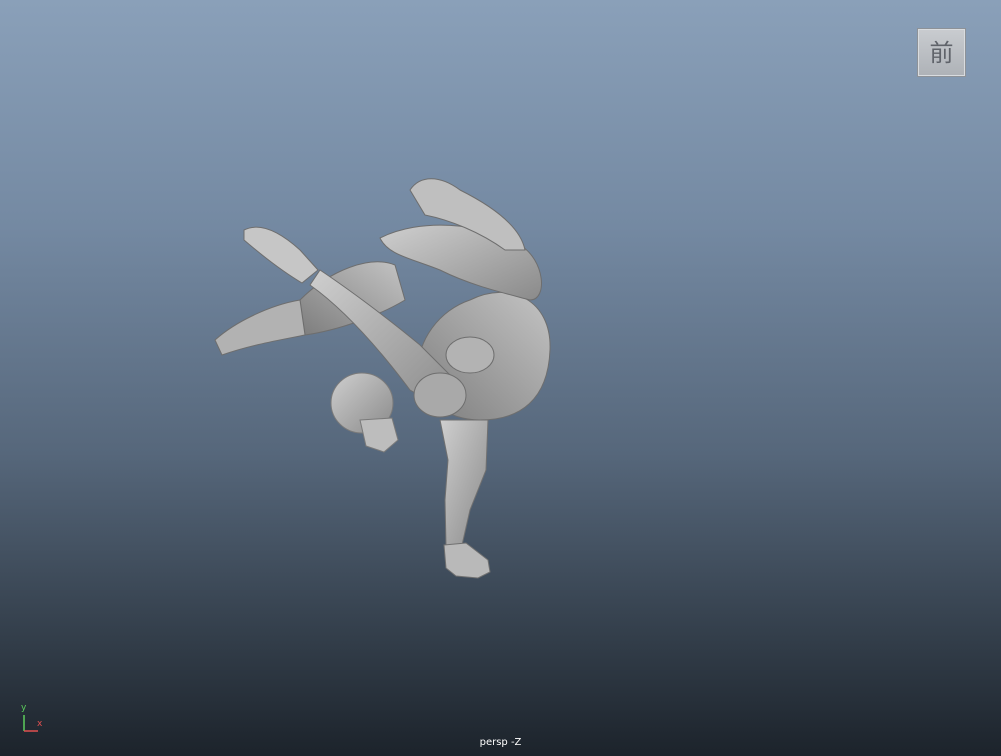  I want to click on free-hand, so click(281, 255).